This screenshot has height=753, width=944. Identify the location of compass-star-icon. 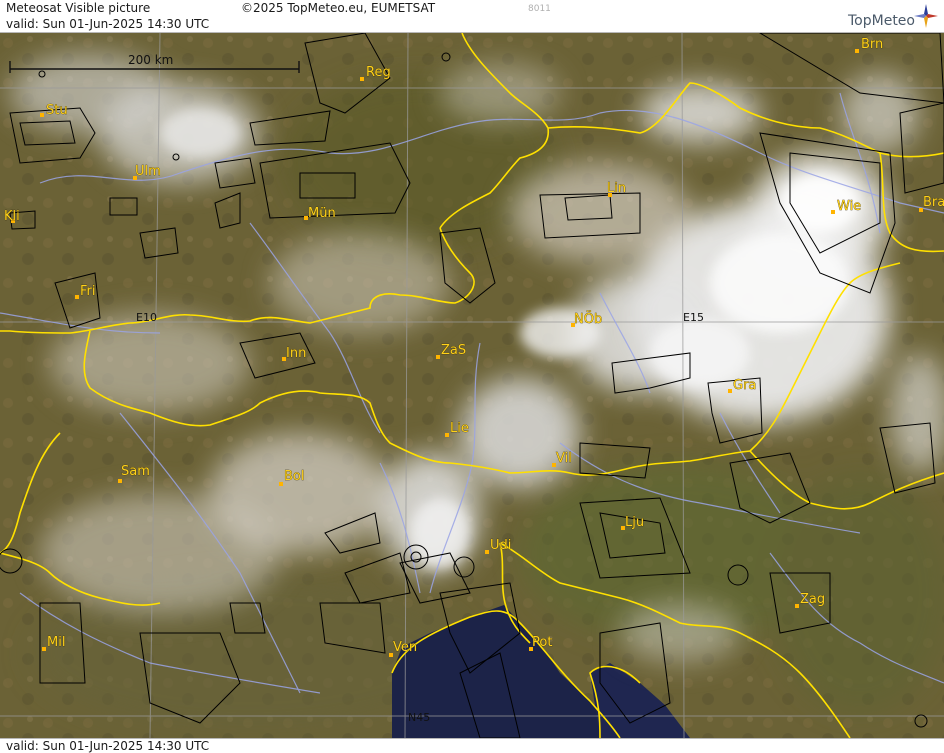
(926, 16).